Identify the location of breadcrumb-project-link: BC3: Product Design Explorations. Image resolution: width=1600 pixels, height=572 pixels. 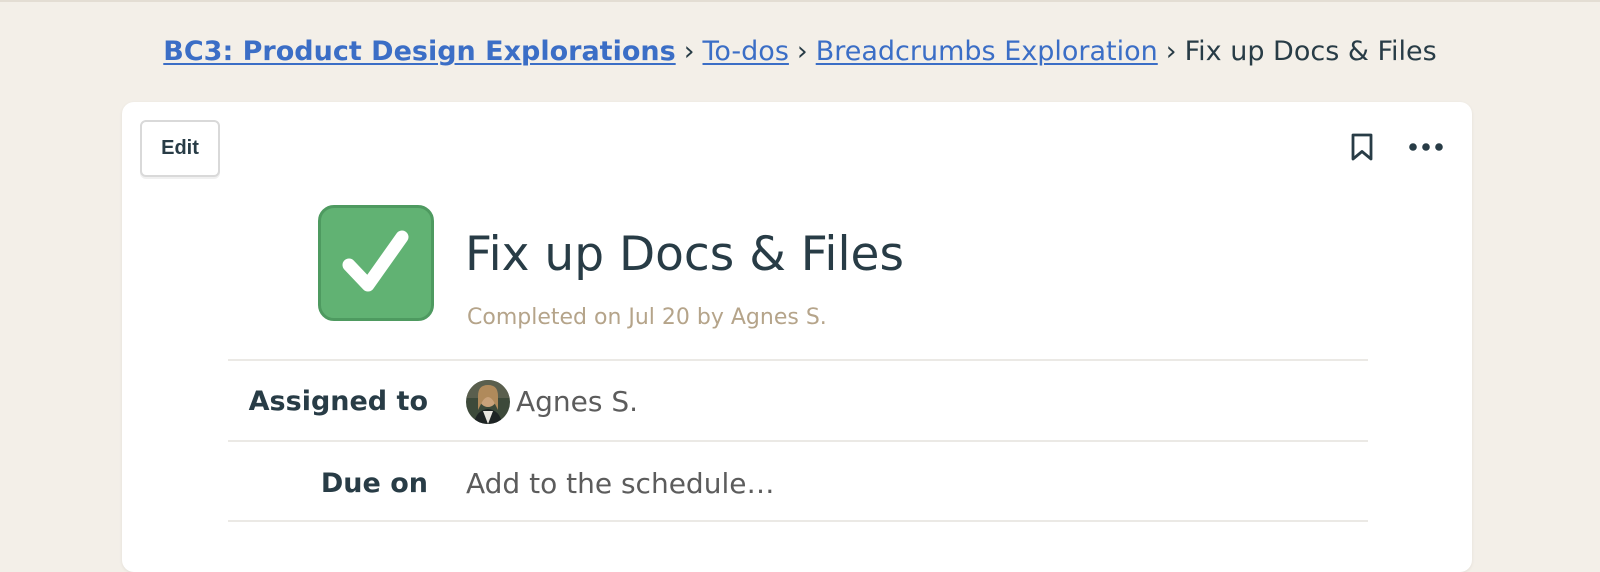
(419, 51).